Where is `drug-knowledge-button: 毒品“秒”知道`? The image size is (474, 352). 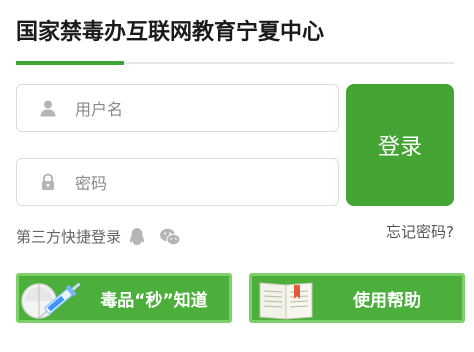
drug-knowledge-button: 毒品“秒”知道 is located at coordinates (124, 298).